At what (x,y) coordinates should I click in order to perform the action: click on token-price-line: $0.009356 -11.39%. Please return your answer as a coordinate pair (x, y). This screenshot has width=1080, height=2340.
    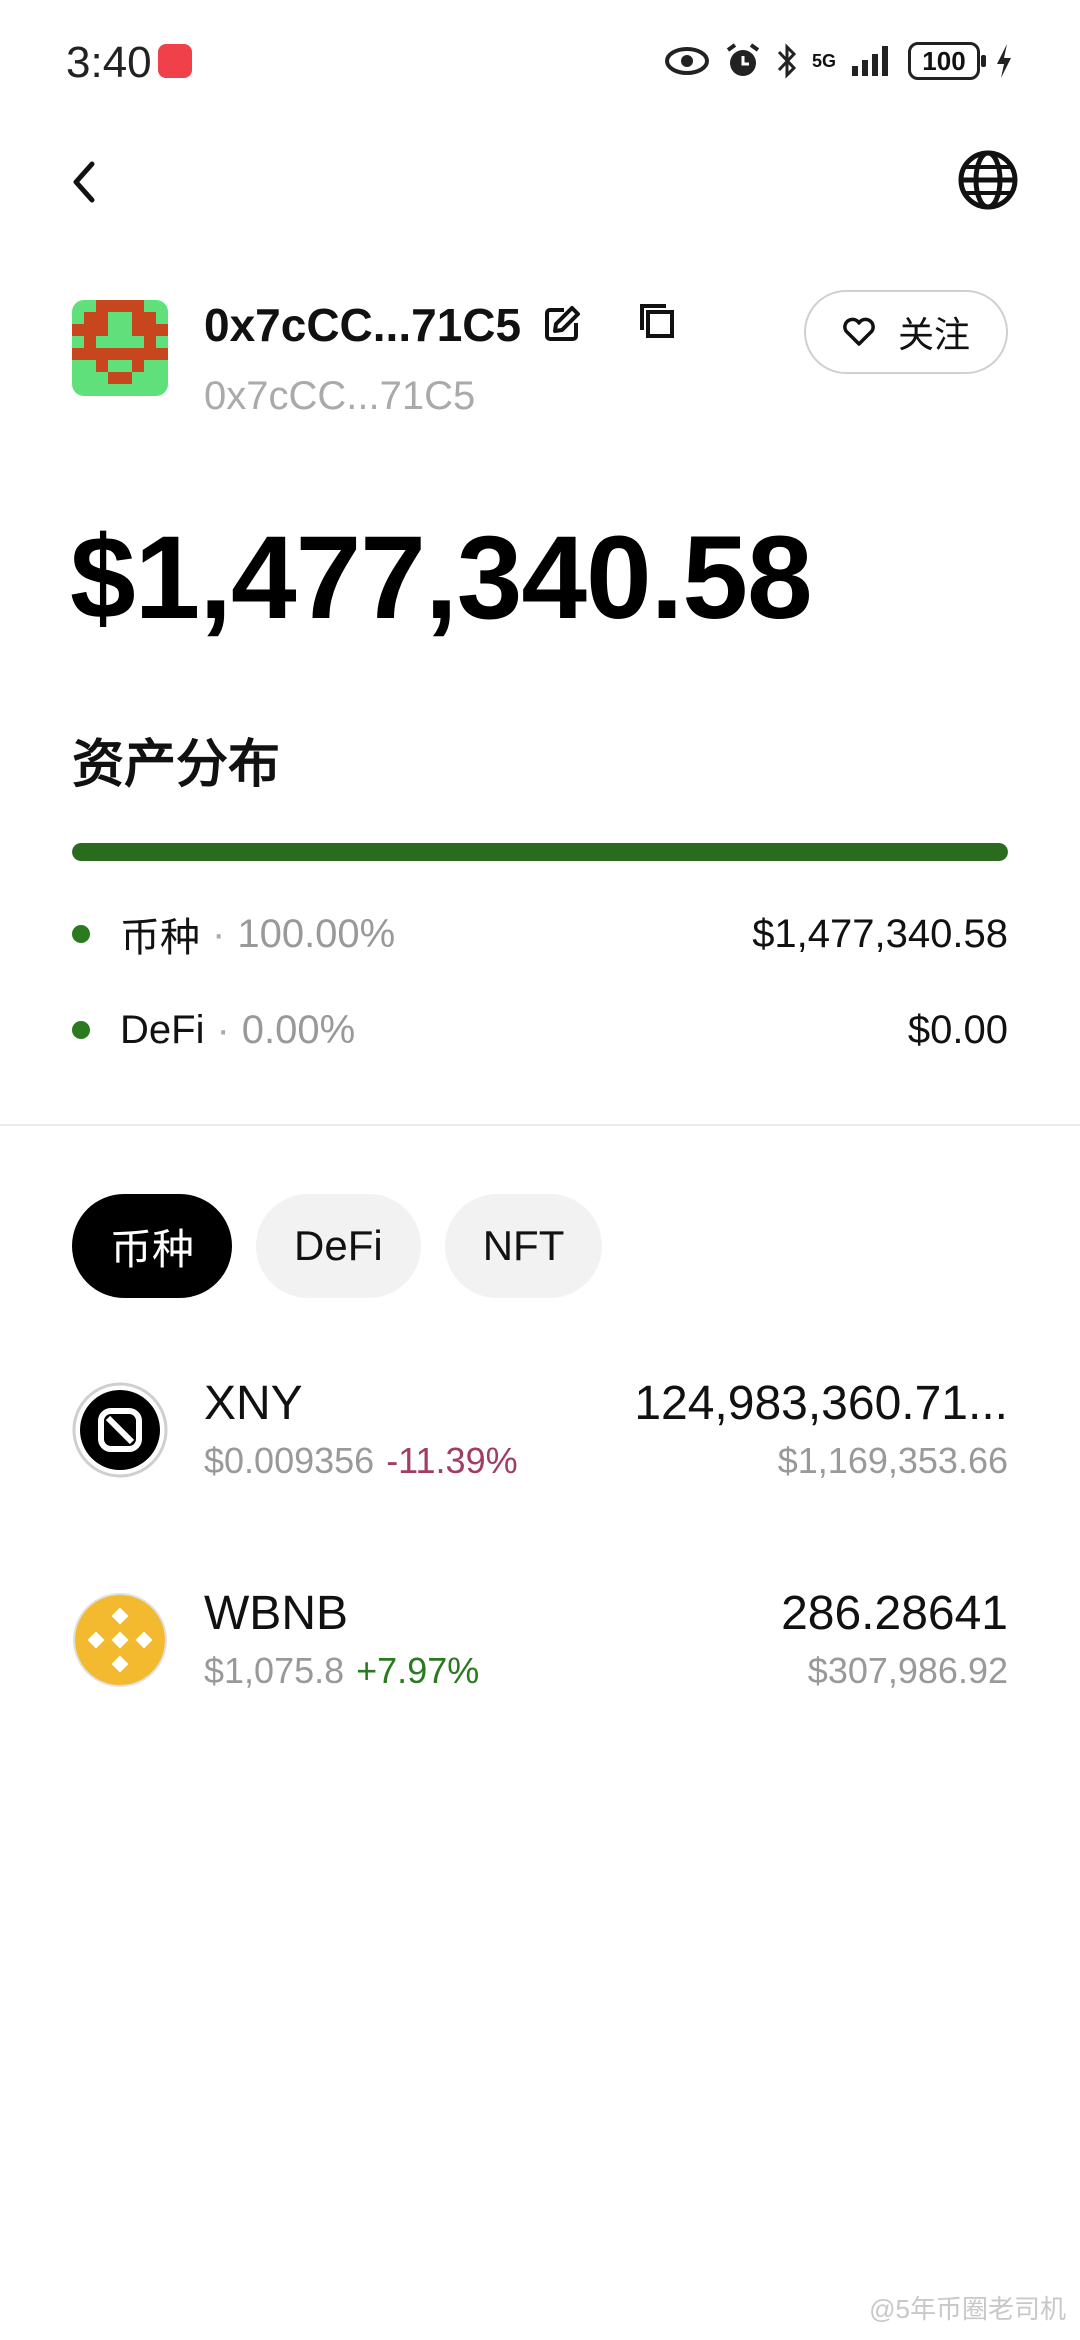
    Looking at the image, I should click on (361, 1461).